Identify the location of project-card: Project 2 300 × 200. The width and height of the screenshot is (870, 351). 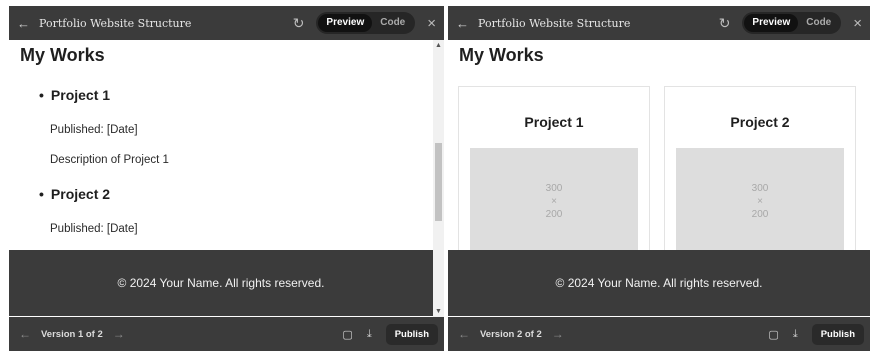
(760, 172).